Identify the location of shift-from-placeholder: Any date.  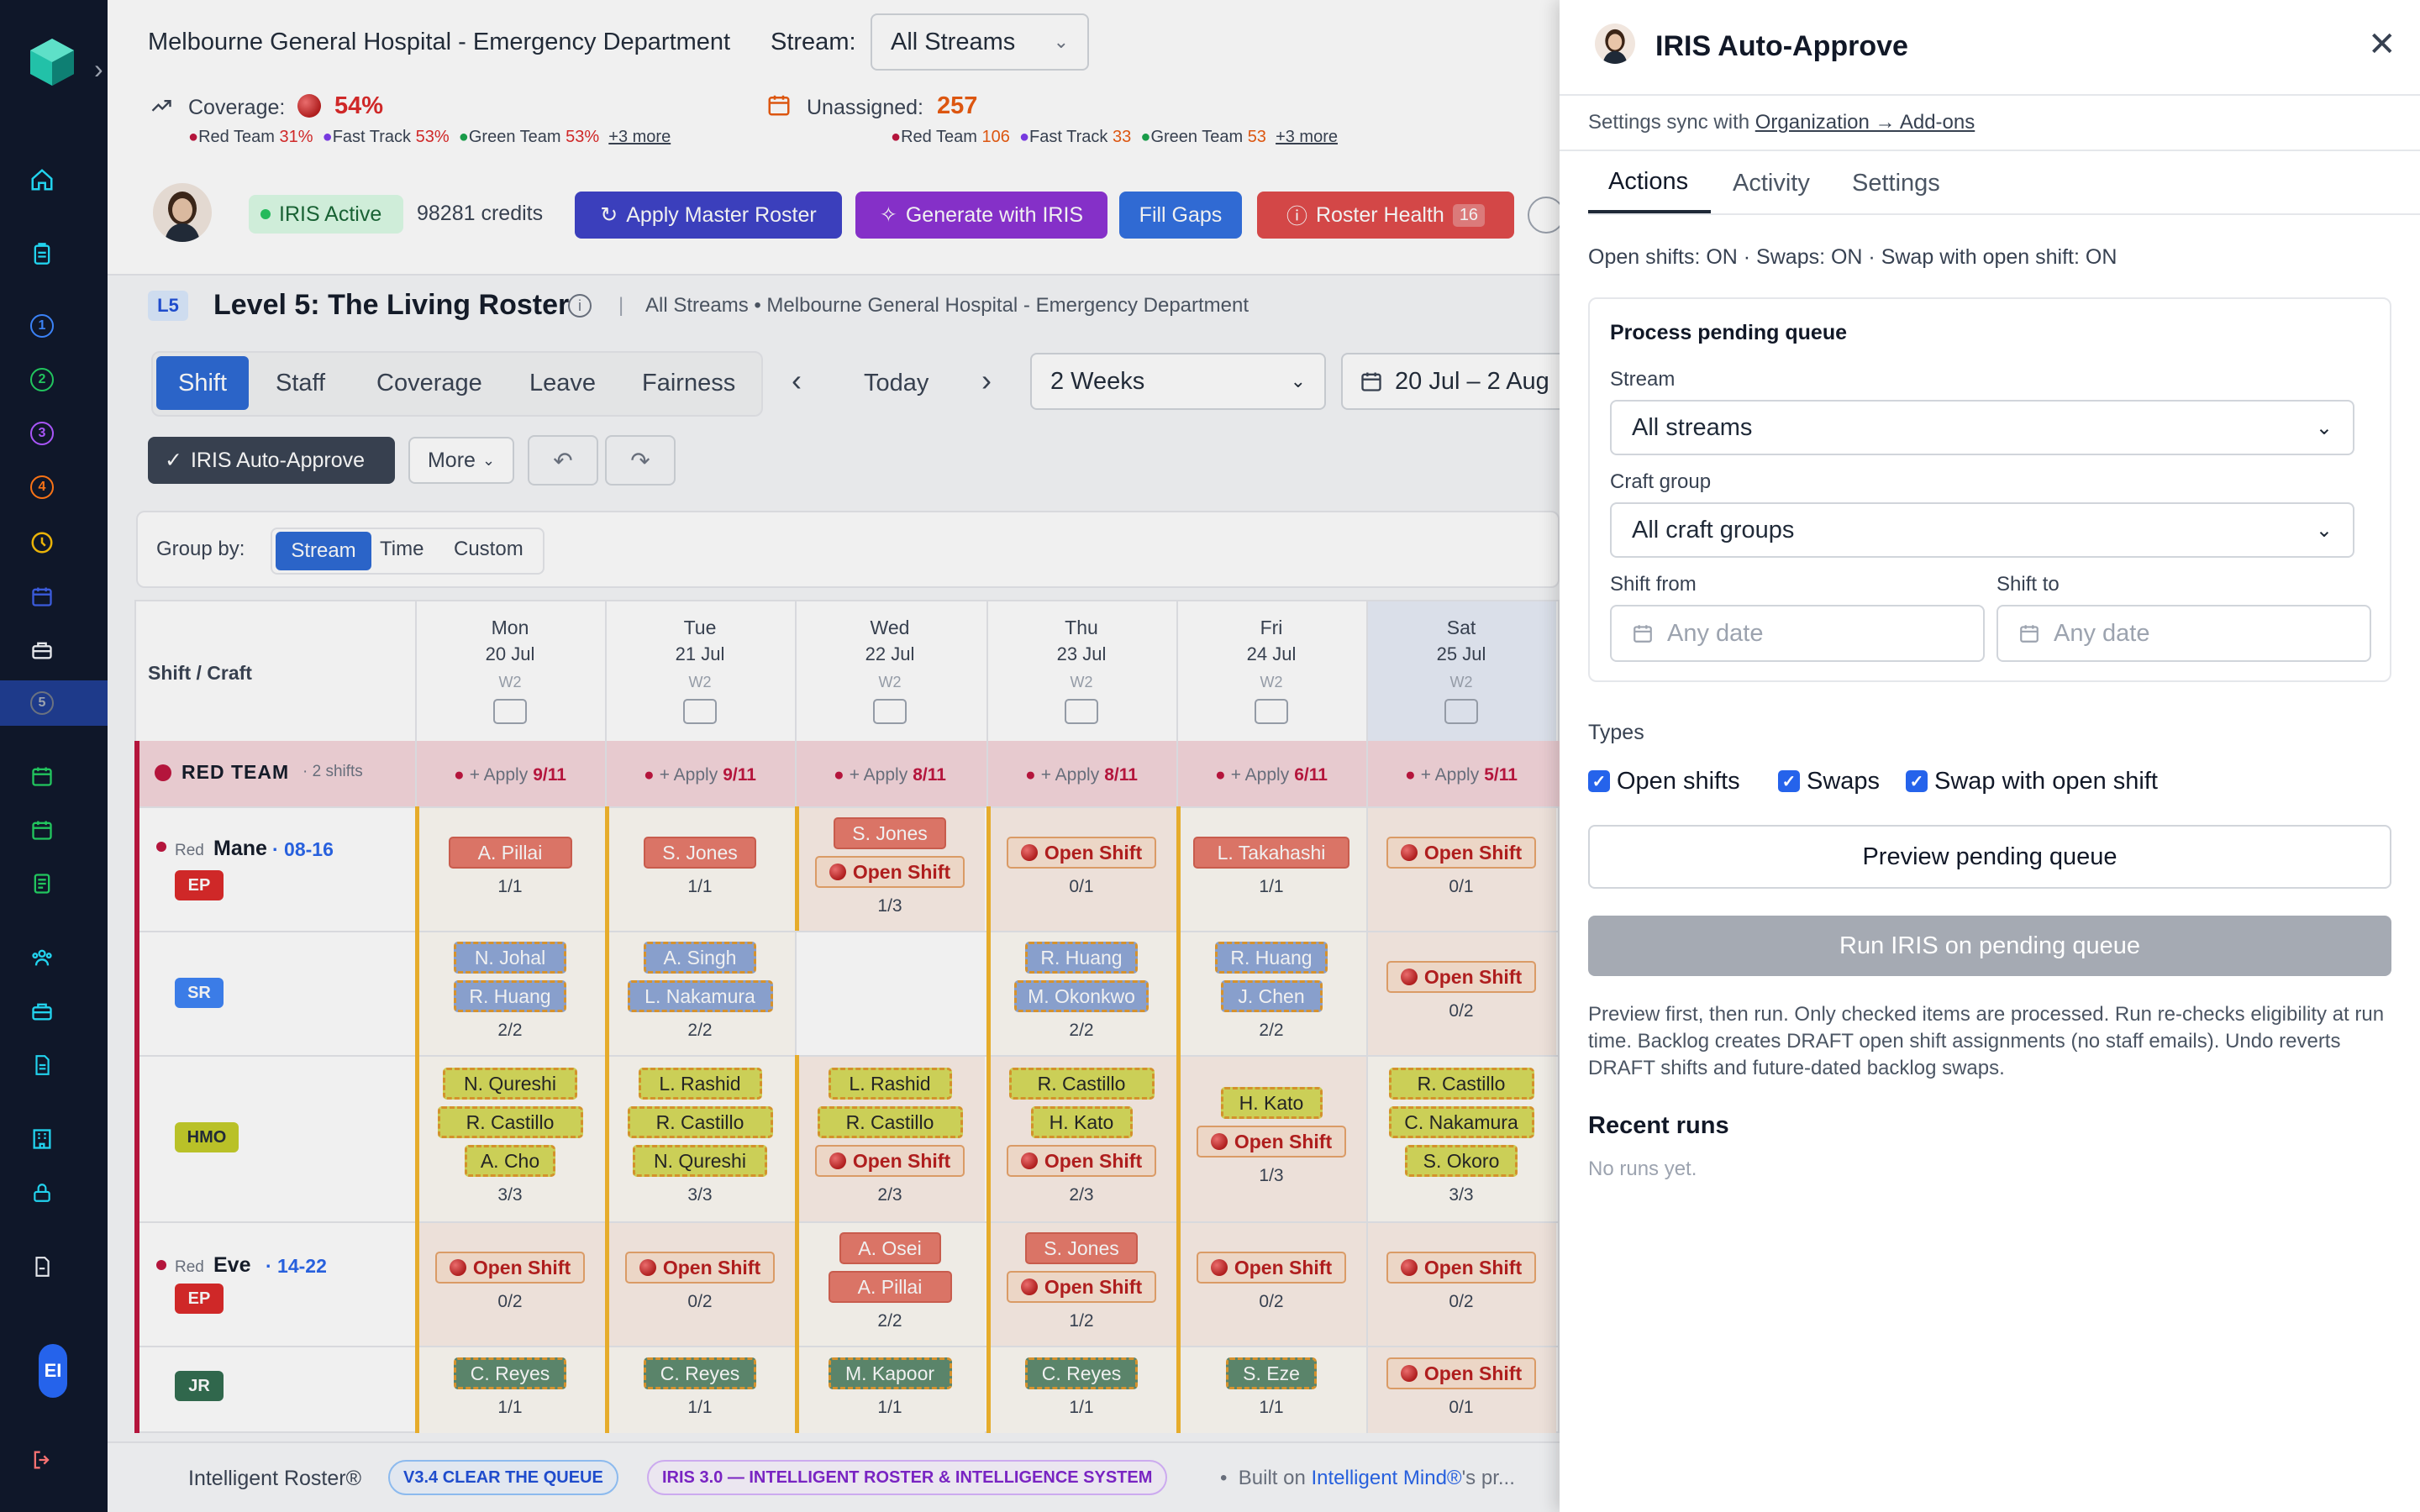
(1715, 633).